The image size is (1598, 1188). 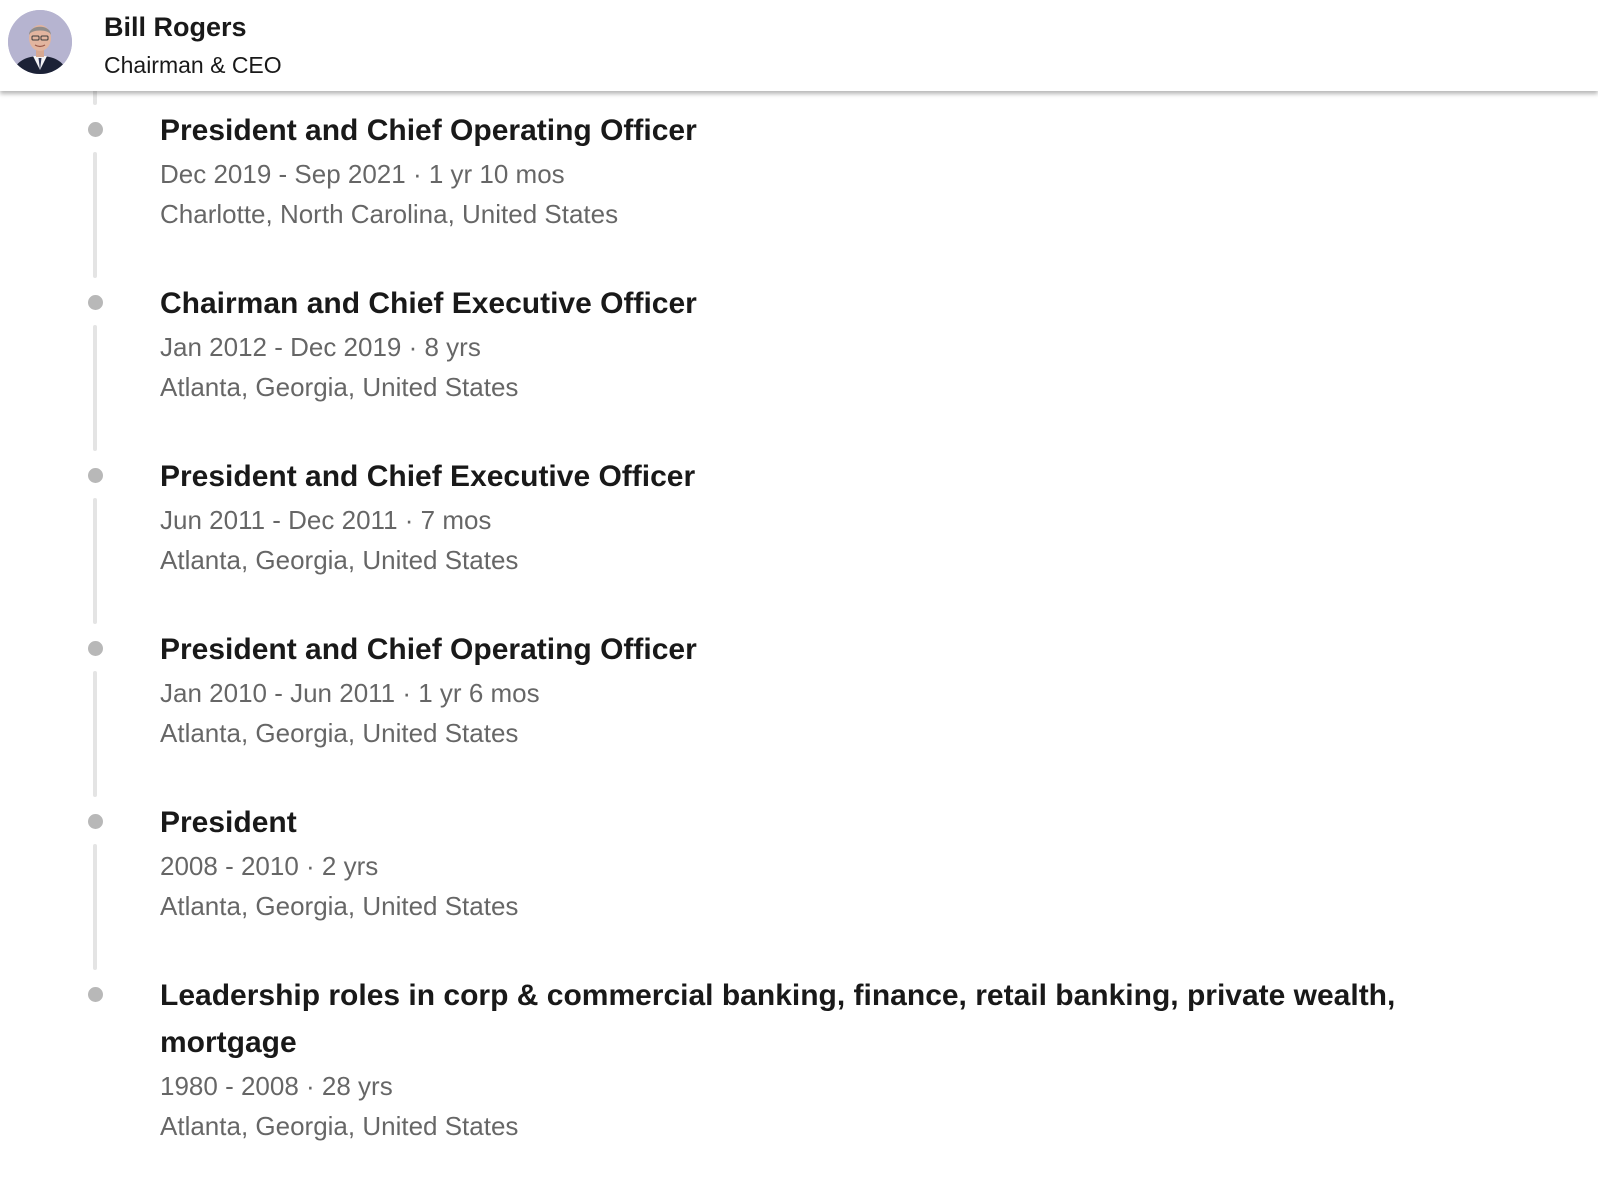 I want to click on position-dates: Dec 2019 - Sep 2021 · 1 yr 10 mos, so click(x=362, y=174).